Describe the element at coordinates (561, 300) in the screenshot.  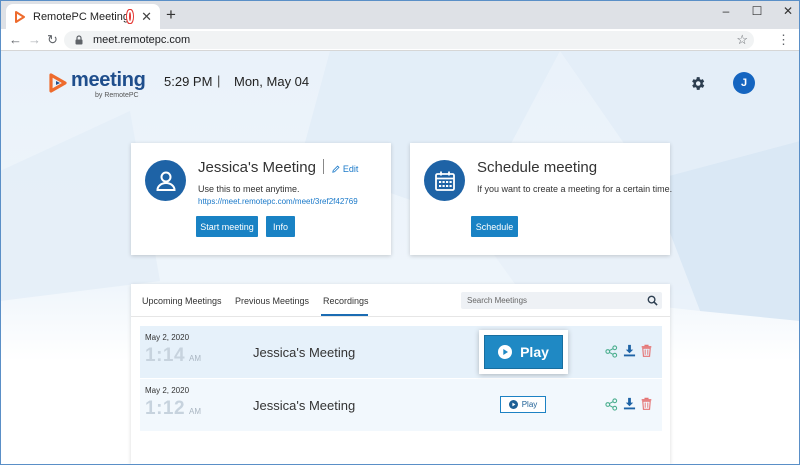
I see `search-meetings-input: Search Meetings` at that location.